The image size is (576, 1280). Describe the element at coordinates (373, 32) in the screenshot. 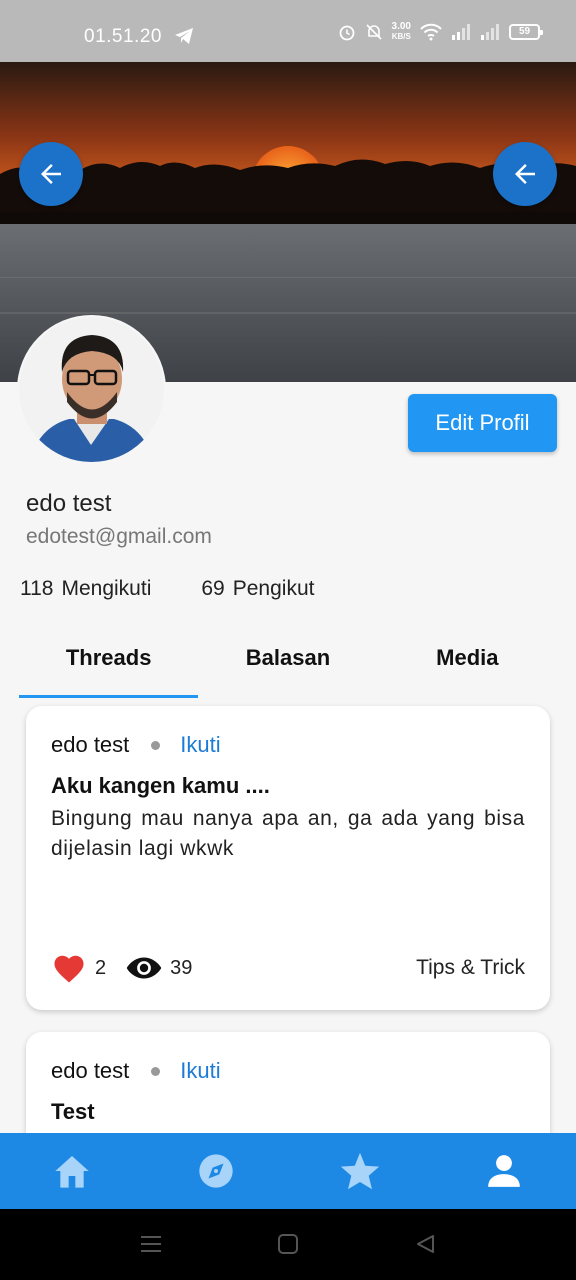

I see `mute-icon` at that location.